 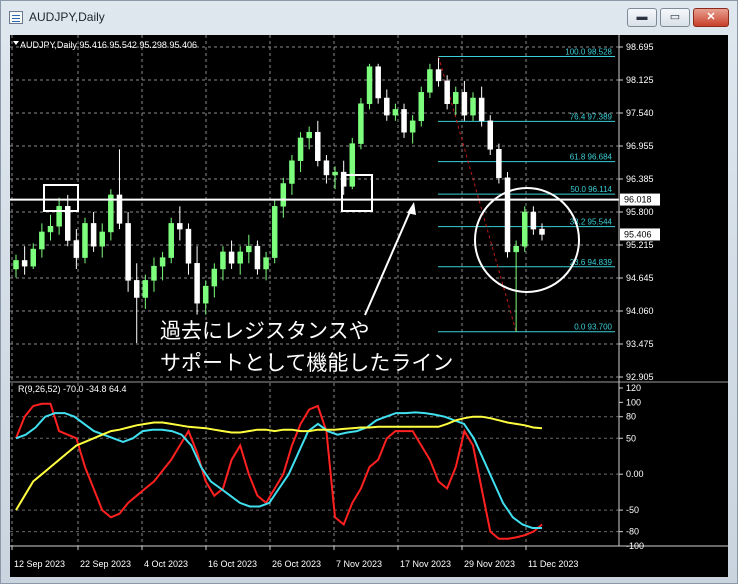 I want to click on price-tick-label: 95.800, so click(x=640, y=212).